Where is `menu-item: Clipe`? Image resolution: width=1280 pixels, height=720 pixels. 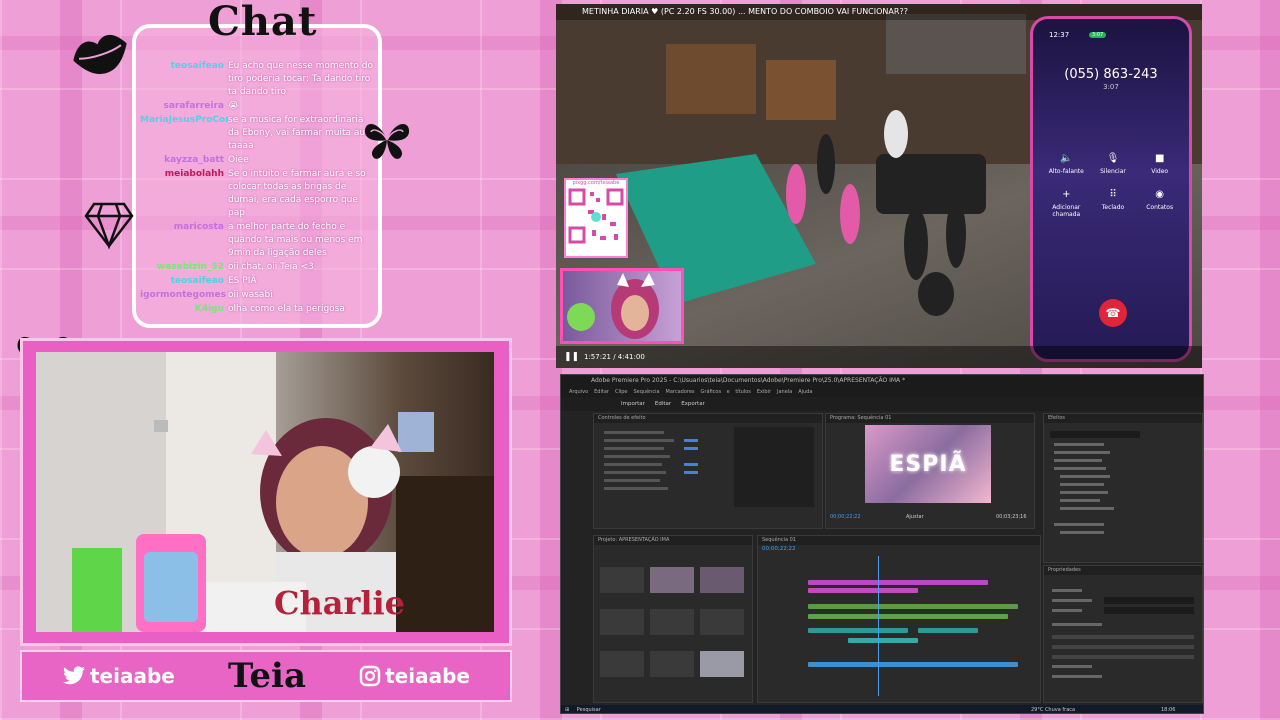
menu-item: Clipe is located at coordinates (621, 392).